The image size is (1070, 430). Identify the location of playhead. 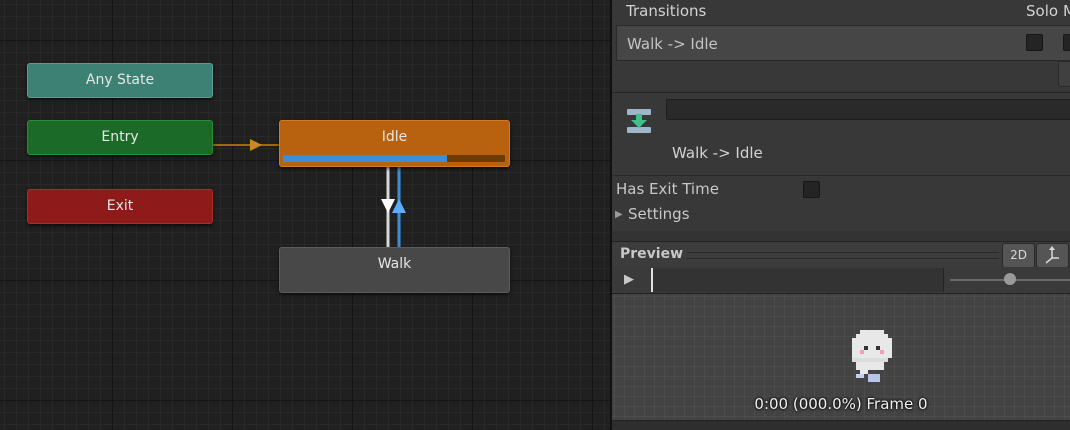
(652, 280).